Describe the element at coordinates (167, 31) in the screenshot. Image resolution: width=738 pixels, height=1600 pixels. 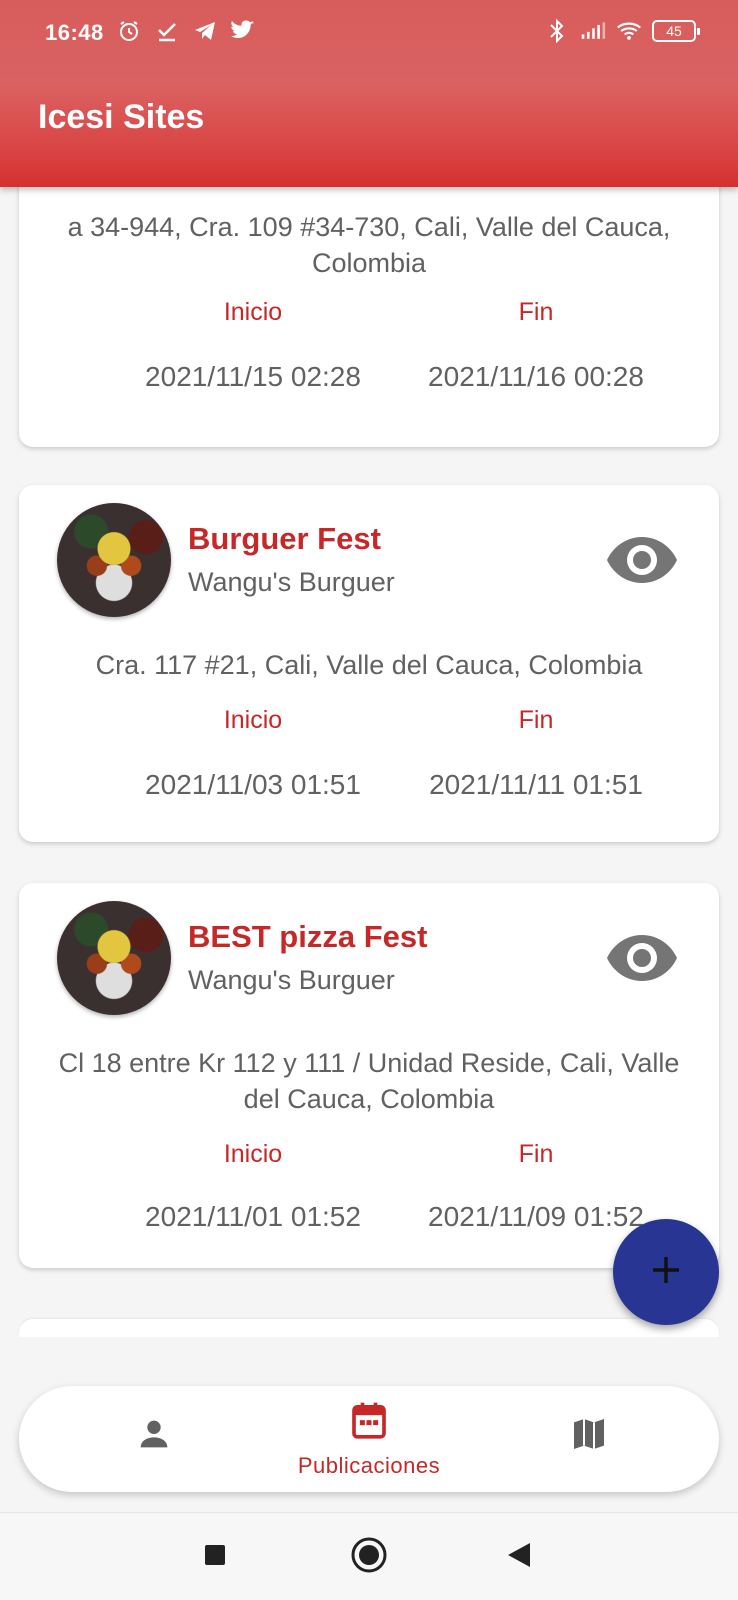
I see `check-icon` at that location.